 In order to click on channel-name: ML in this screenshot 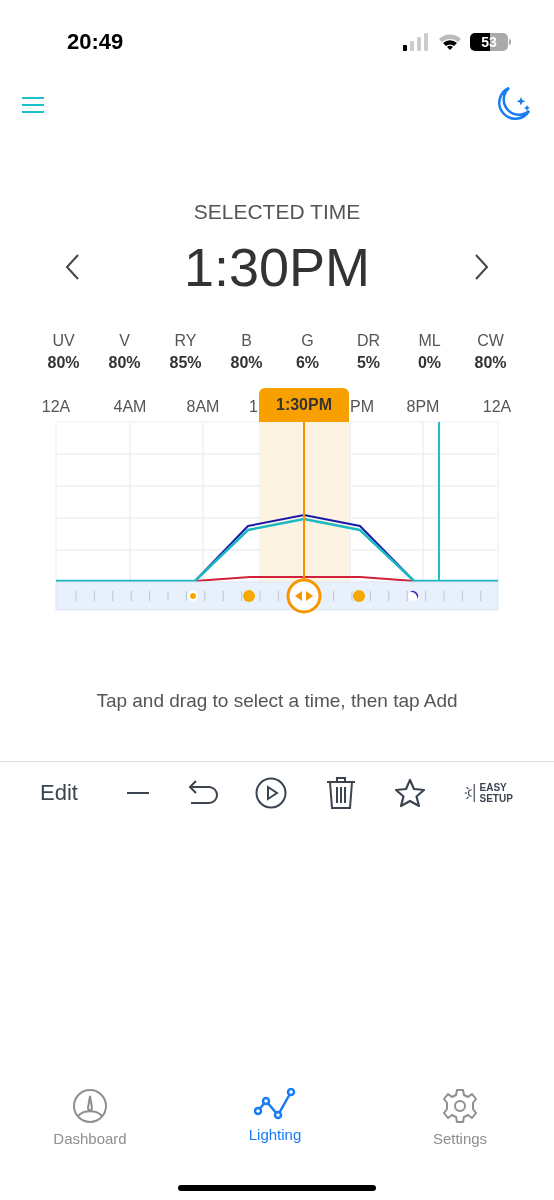, I will do `click(429, 341)`.